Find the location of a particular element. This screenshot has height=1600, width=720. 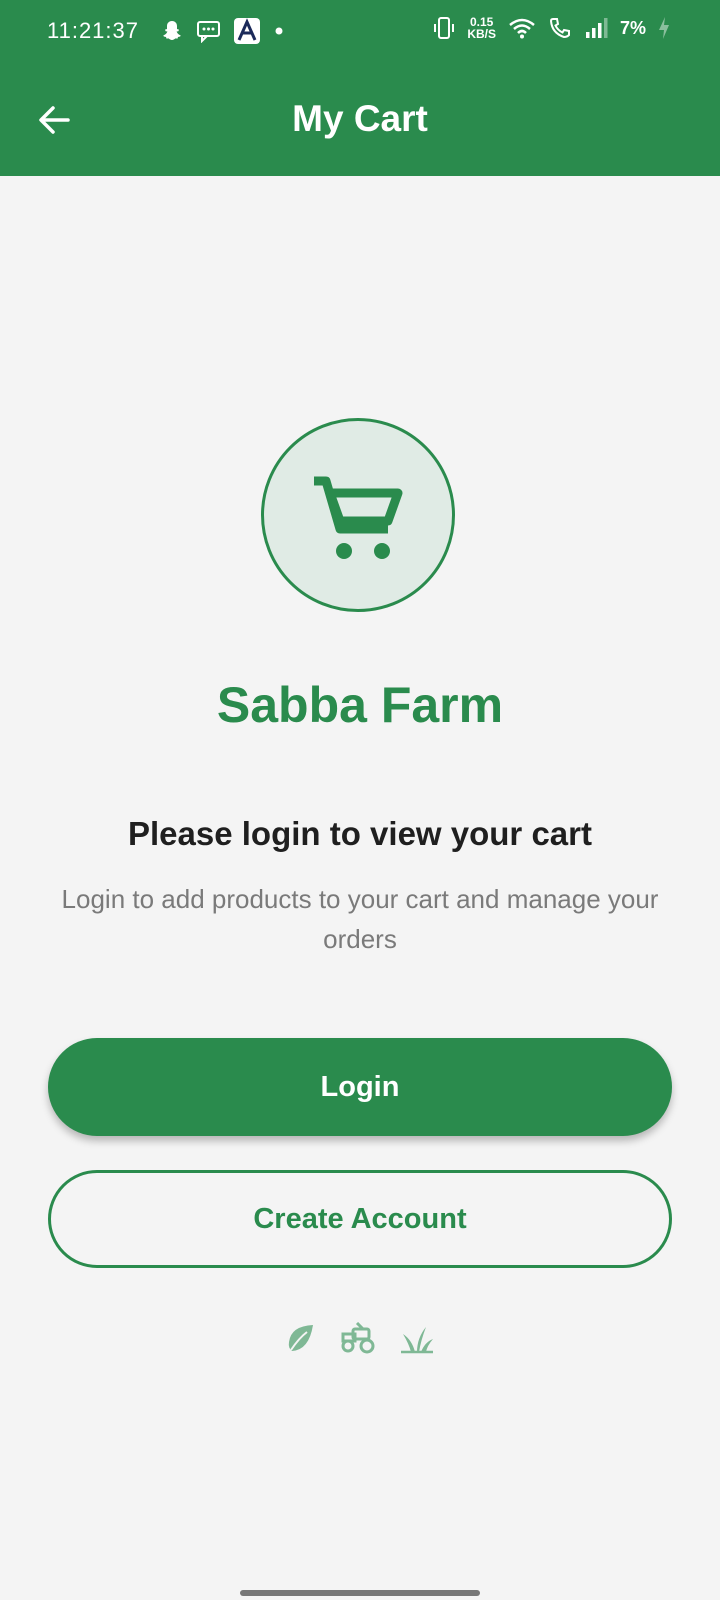

snapchat-icon is located at coordinates (172, 30).